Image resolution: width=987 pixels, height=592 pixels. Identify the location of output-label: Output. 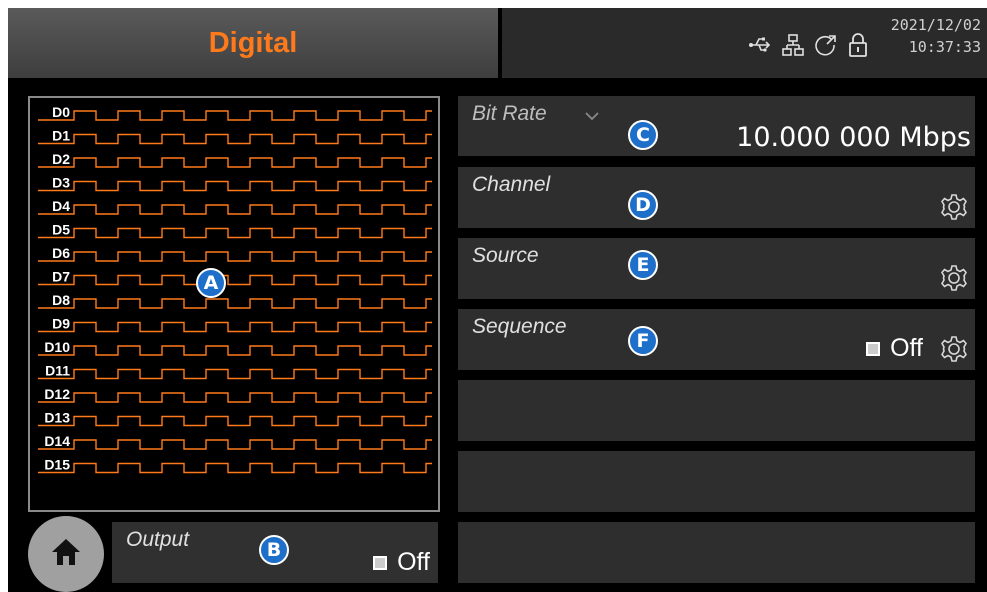
(158, 539).